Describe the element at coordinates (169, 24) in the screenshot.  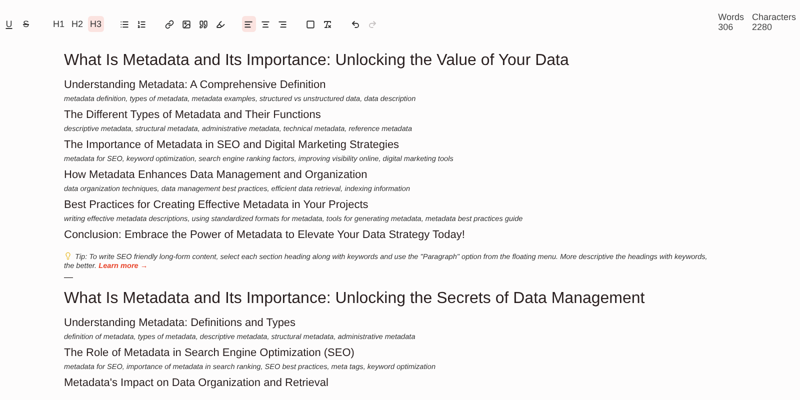
I see `link-icon` at that location.